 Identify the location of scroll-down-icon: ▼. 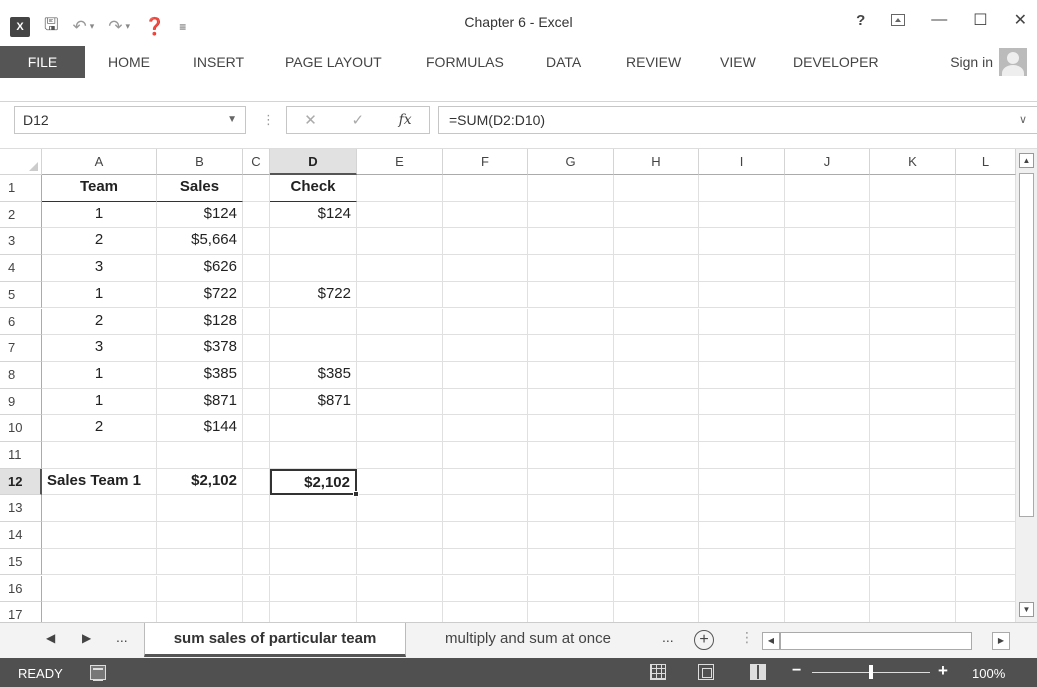
(1026, 609).